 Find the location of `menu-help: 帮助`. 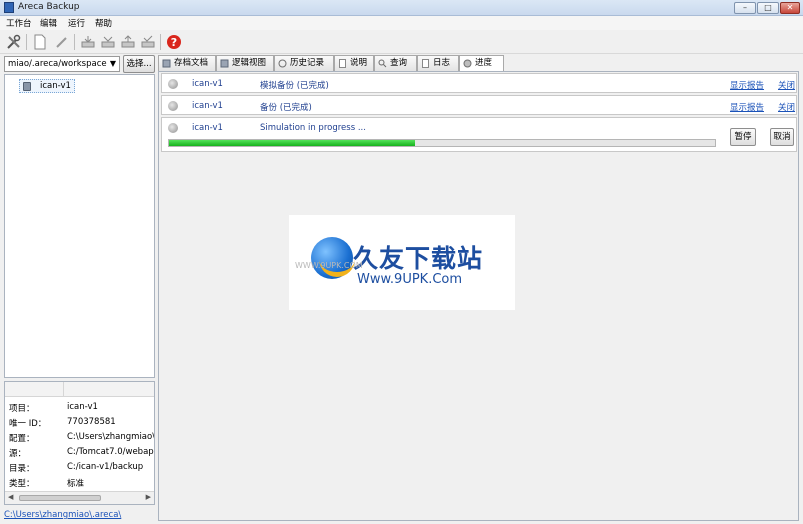

menu-help: 帮助 is located at coordinates (103, 23).